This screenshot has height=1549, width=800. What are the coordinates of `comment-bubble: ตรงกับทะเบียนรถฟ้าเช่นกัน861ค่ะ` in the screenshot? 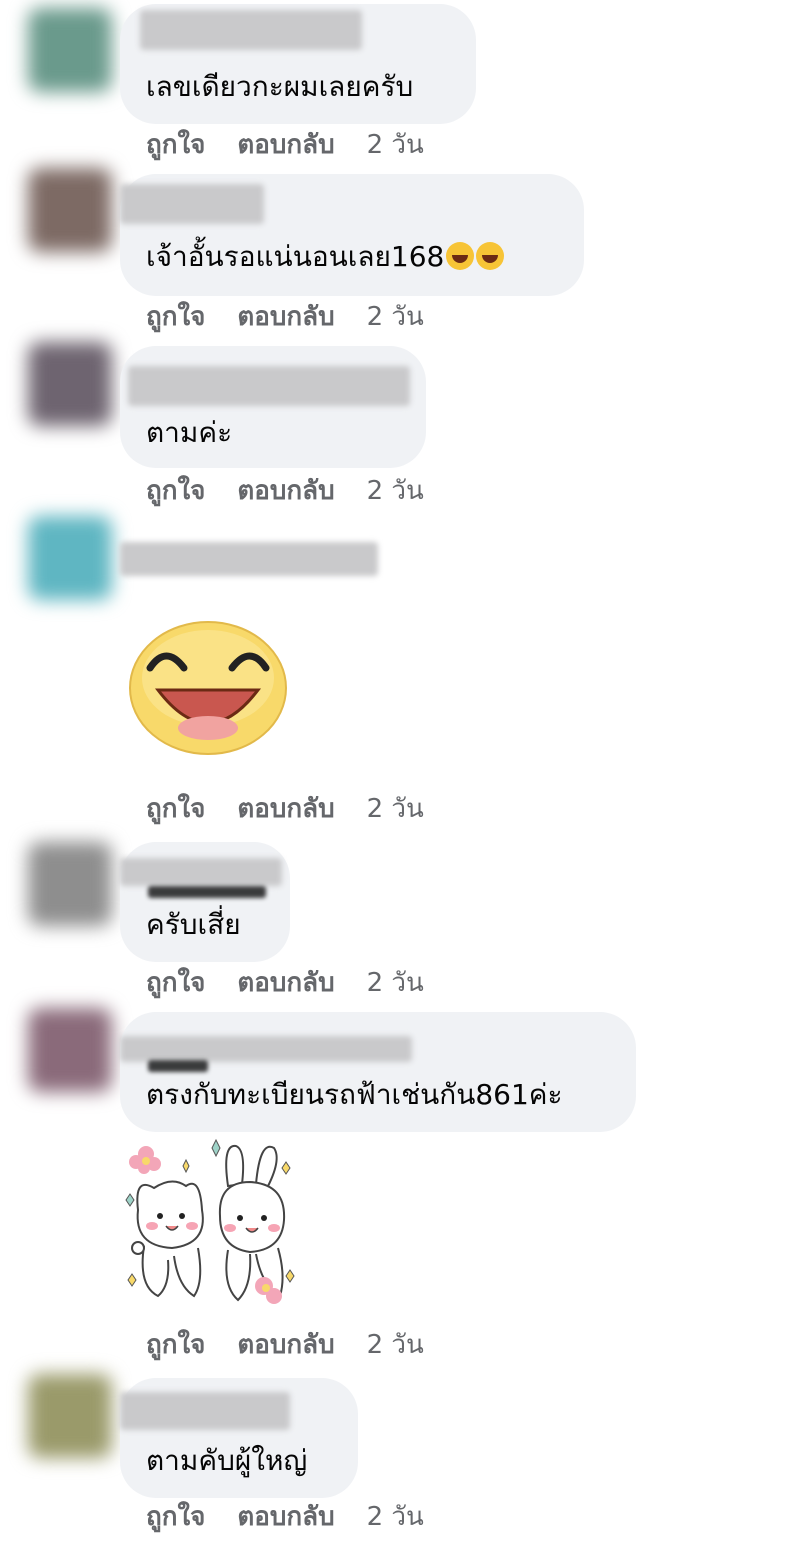 It's located at (378, 1072).